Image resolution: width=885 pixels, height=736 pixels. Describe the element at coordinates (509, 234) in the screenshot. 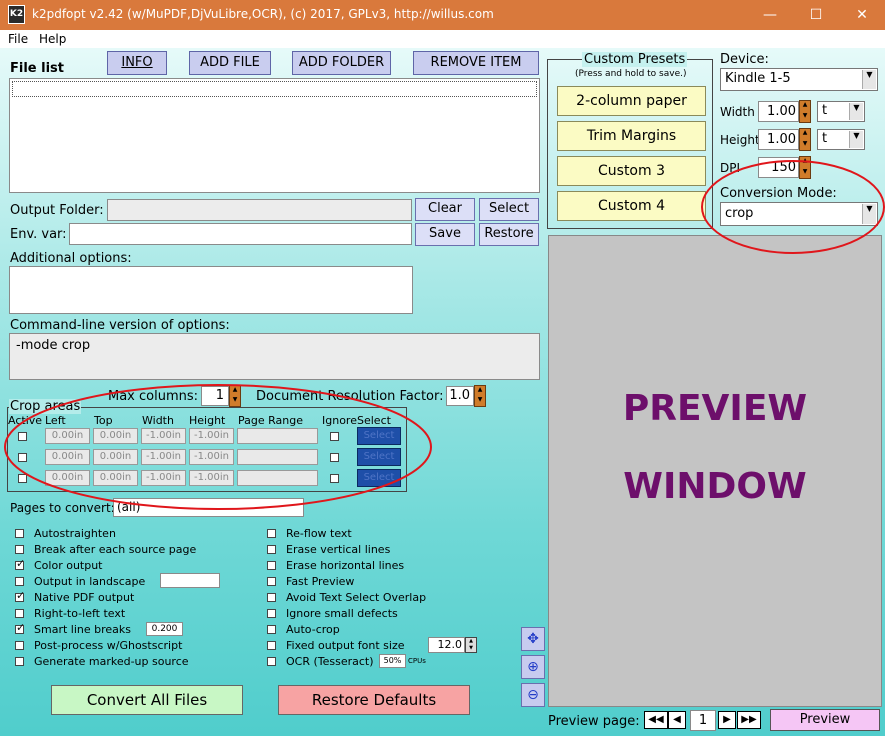

I see `restore-button: Restore` at that location.